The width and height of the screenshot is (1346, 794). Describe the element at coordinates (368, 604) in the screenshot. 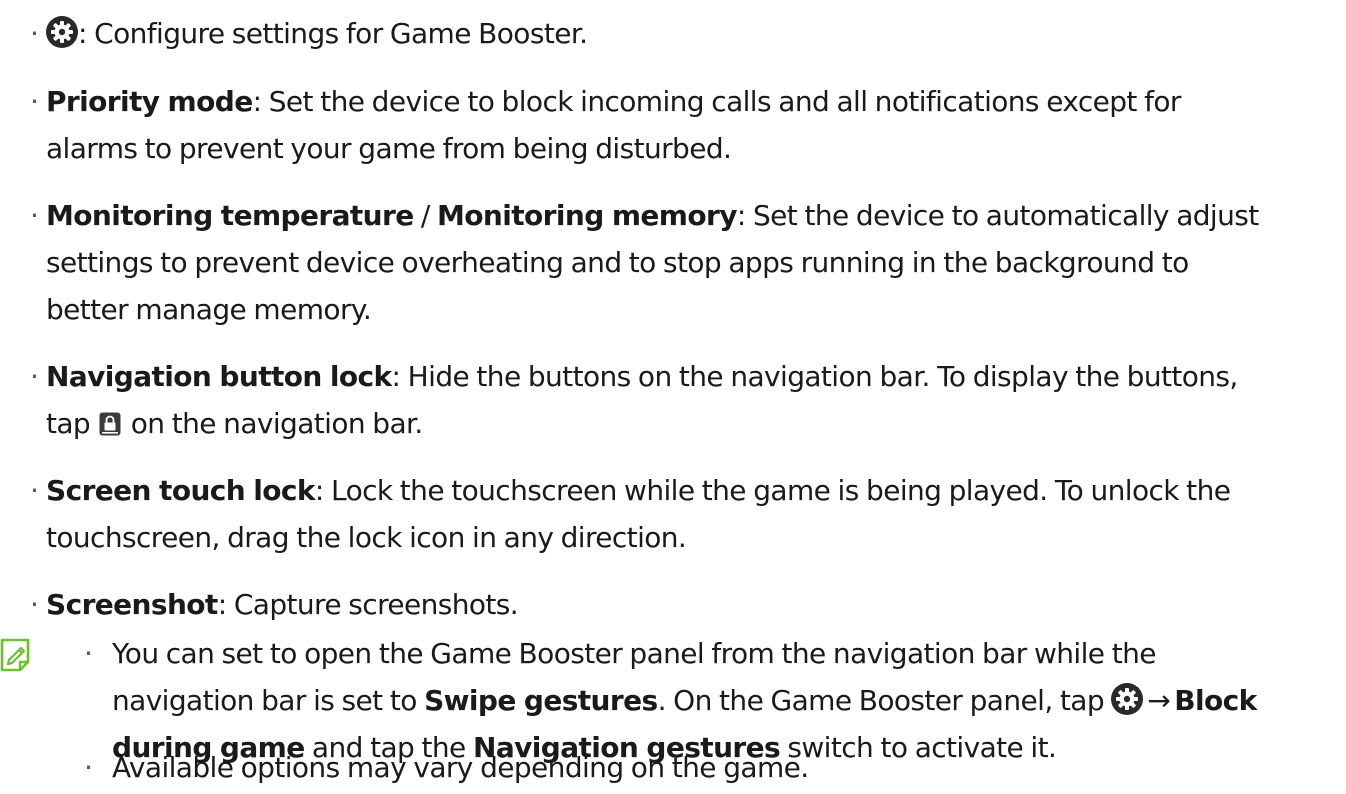

I see `description-line: : Capture screenshots.` at that location.